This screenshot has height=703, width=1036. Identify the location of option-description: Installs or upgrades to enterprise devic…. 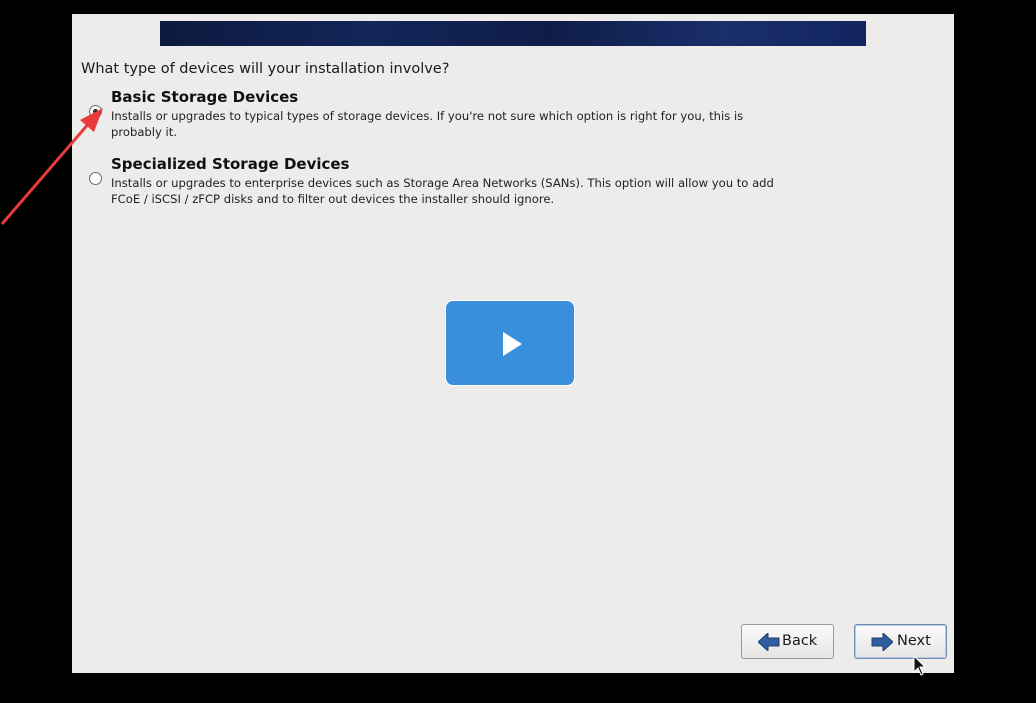
(442, 191).